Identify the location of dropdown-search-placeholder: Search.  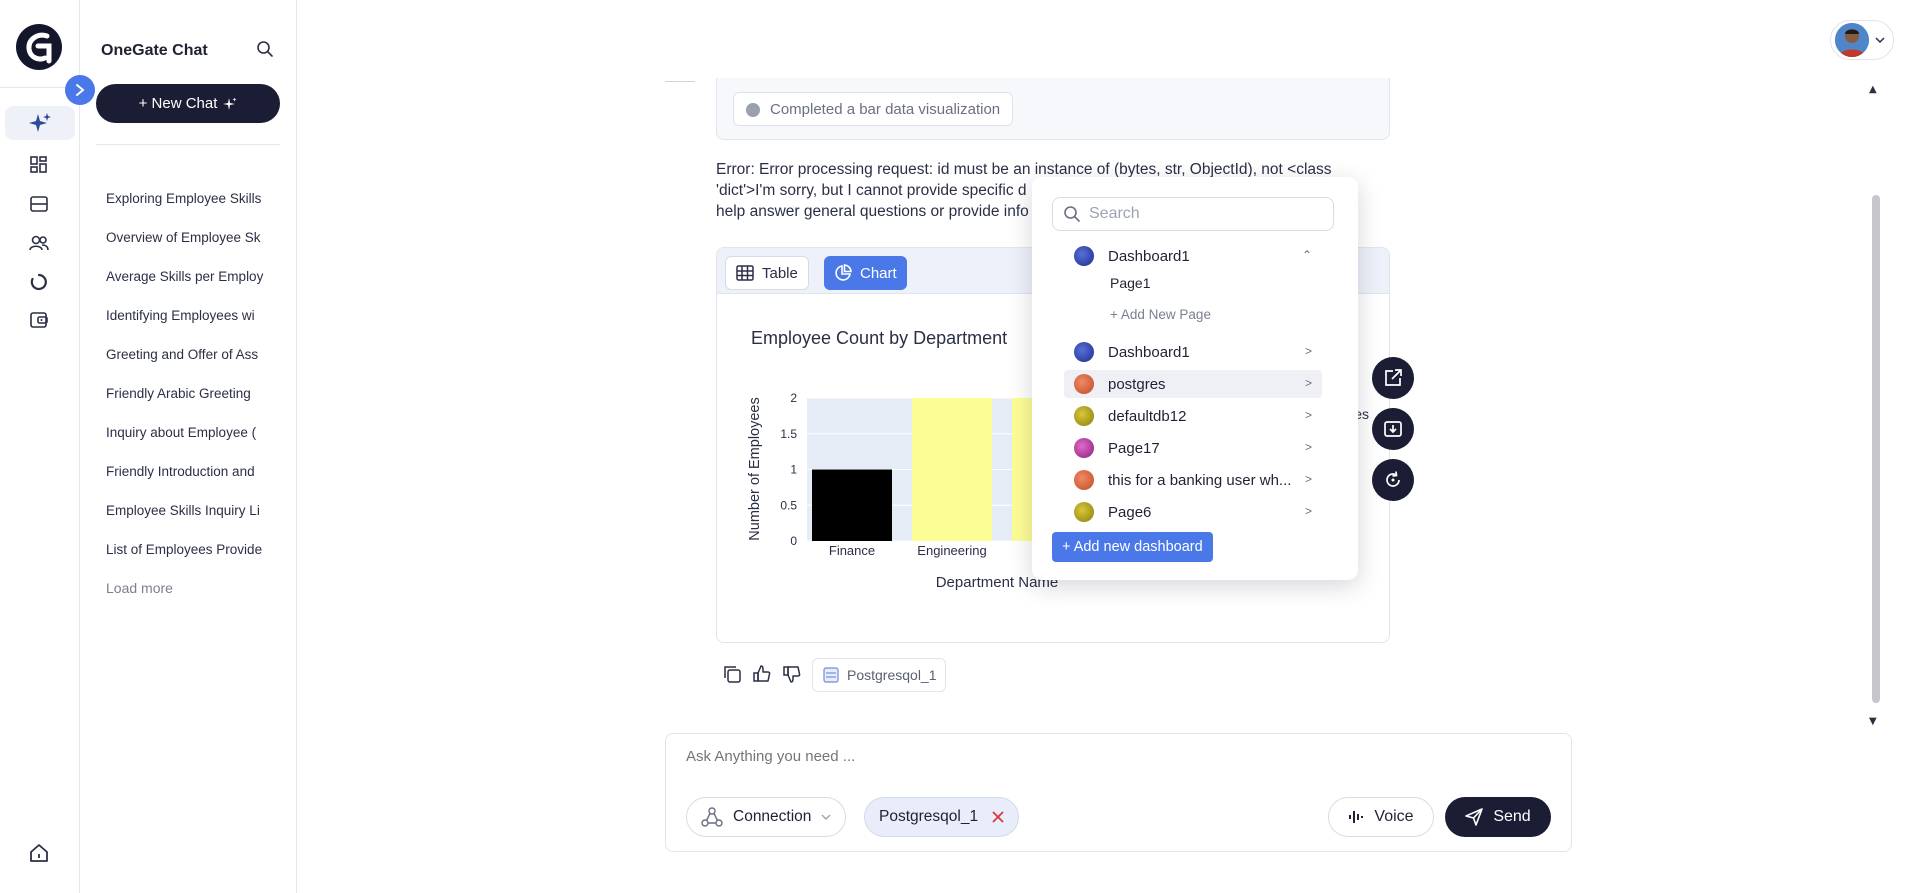
(1114, 213).